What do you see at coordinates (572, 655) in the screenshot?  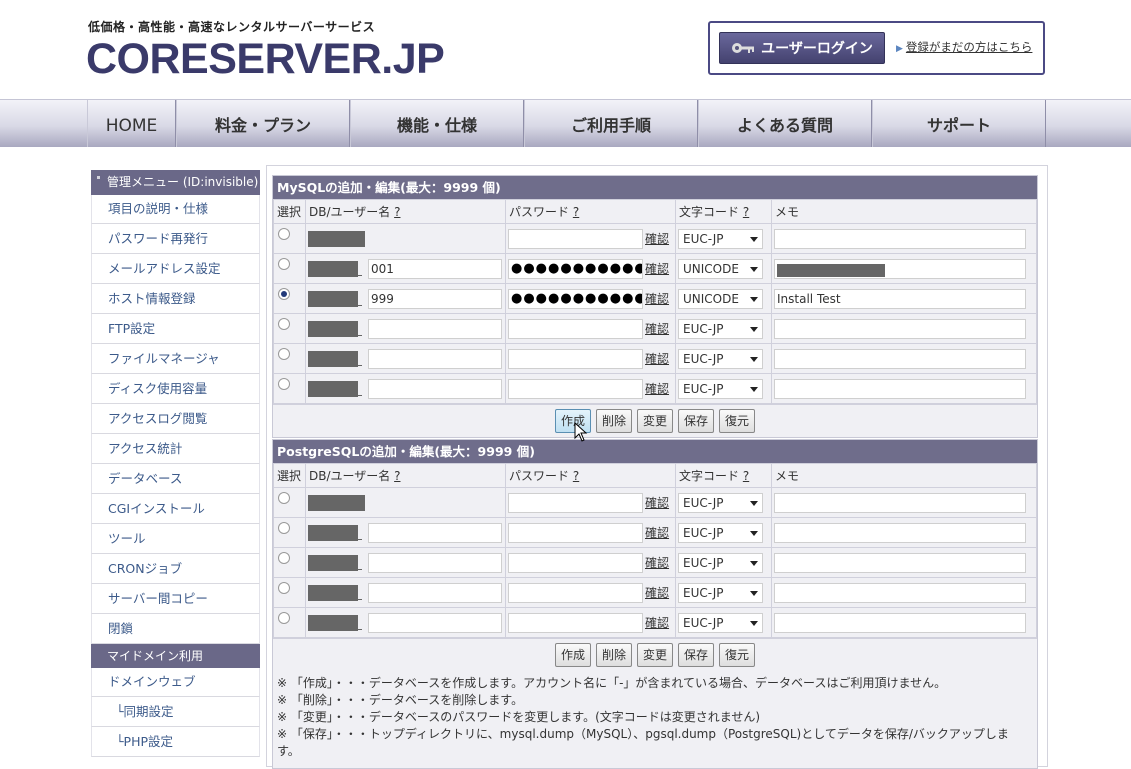 I see `postgres-create-button: 作成` at bounding box center [572, 655].